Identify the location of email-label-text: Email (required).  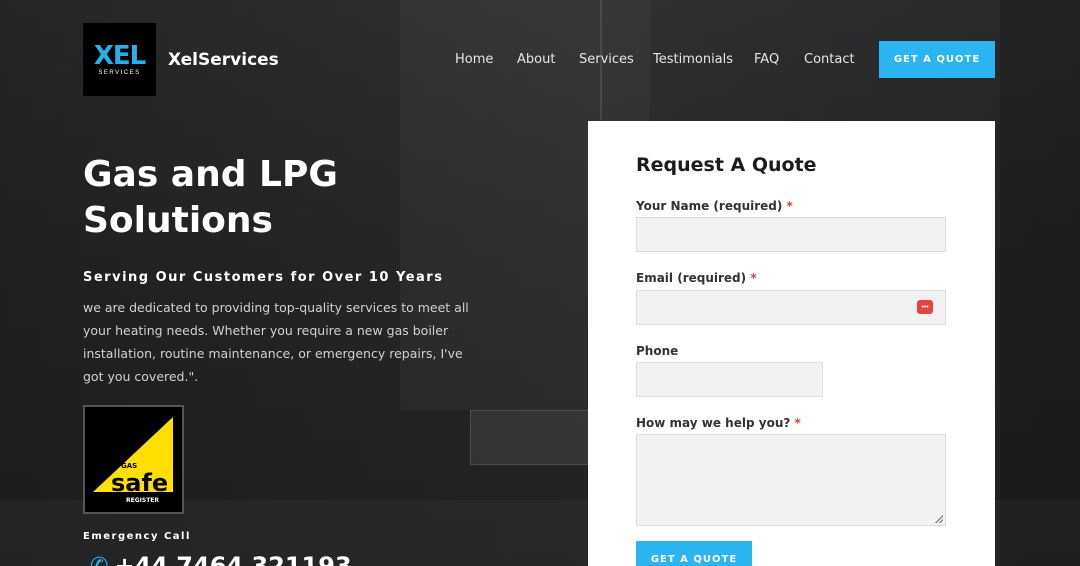
(691, 278).